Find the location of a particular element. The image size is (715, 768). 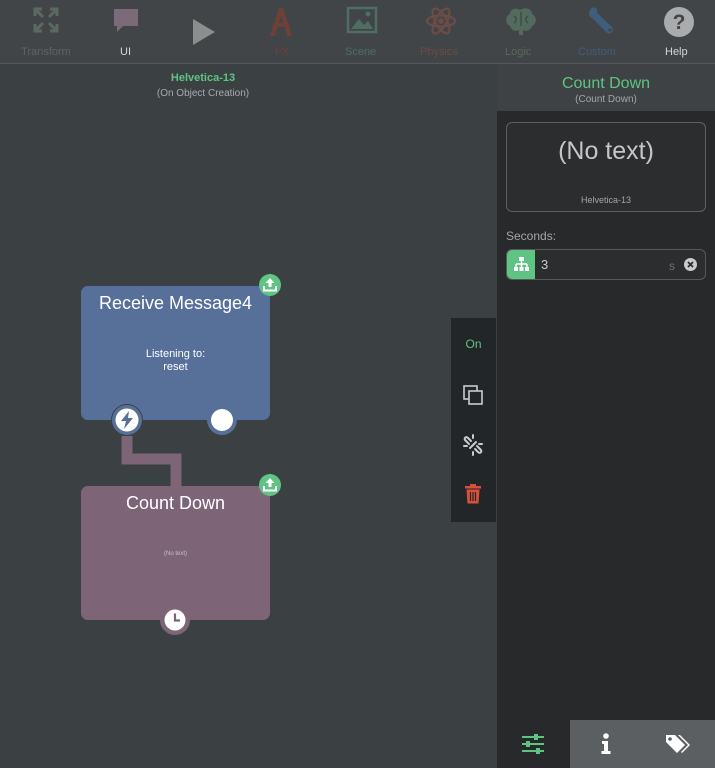

preview-object-name: Helvetica-13 is located at coordinates (606, 200).